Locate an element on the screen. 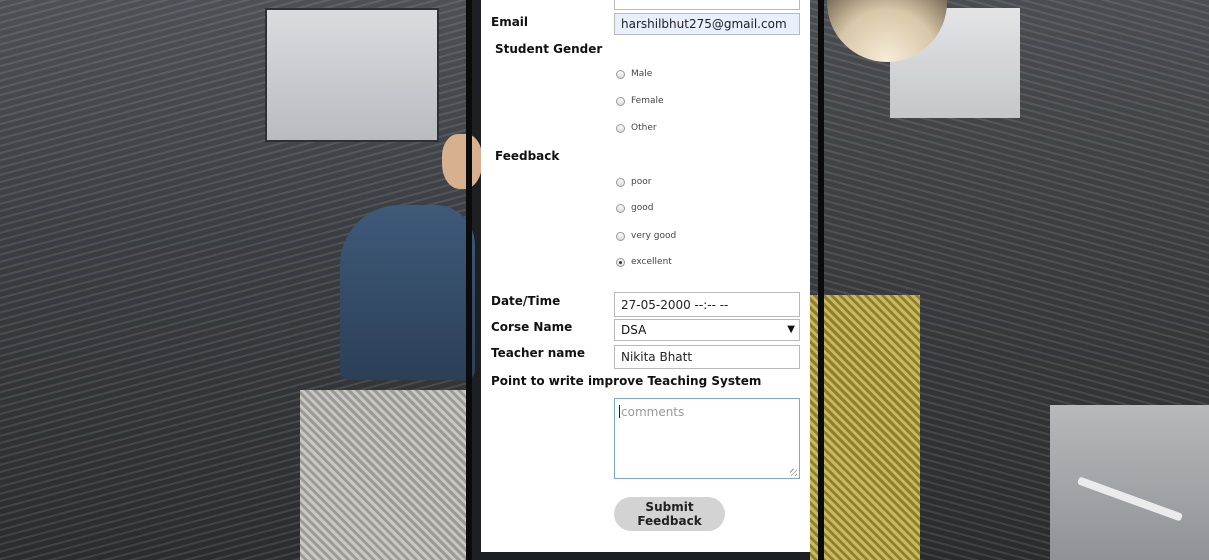 This screenshot has height=560, width=1209. email-field: harshilbhut275@gmail.com is located at coordinates (707, 24).